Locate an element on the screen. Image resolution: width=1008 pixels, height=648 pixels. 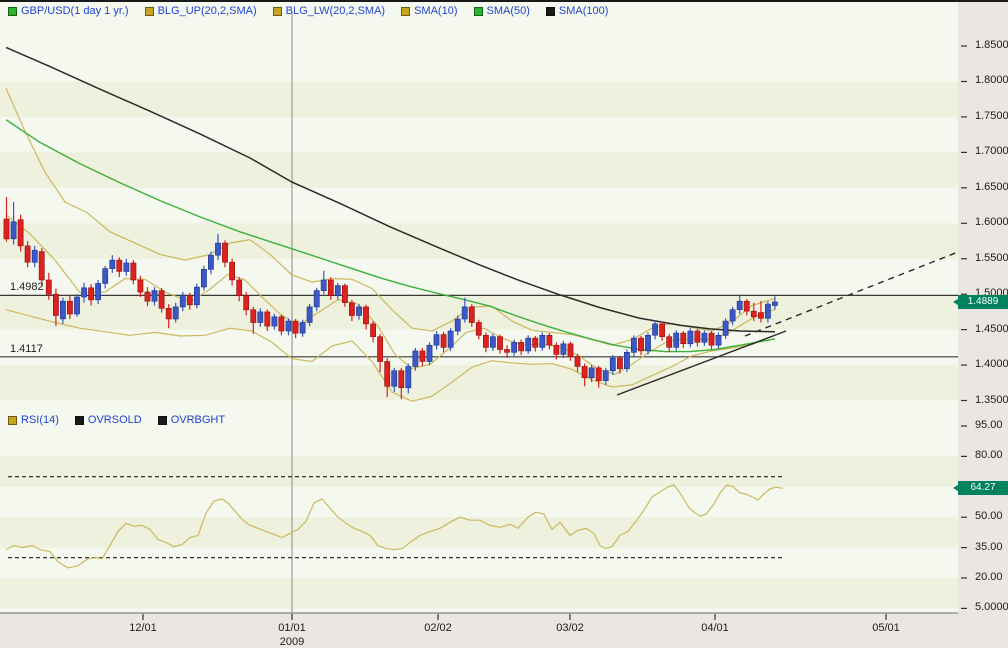
legend-item: GBP/USD(1 day 1 yr.) is located at coordinates (68, 11).